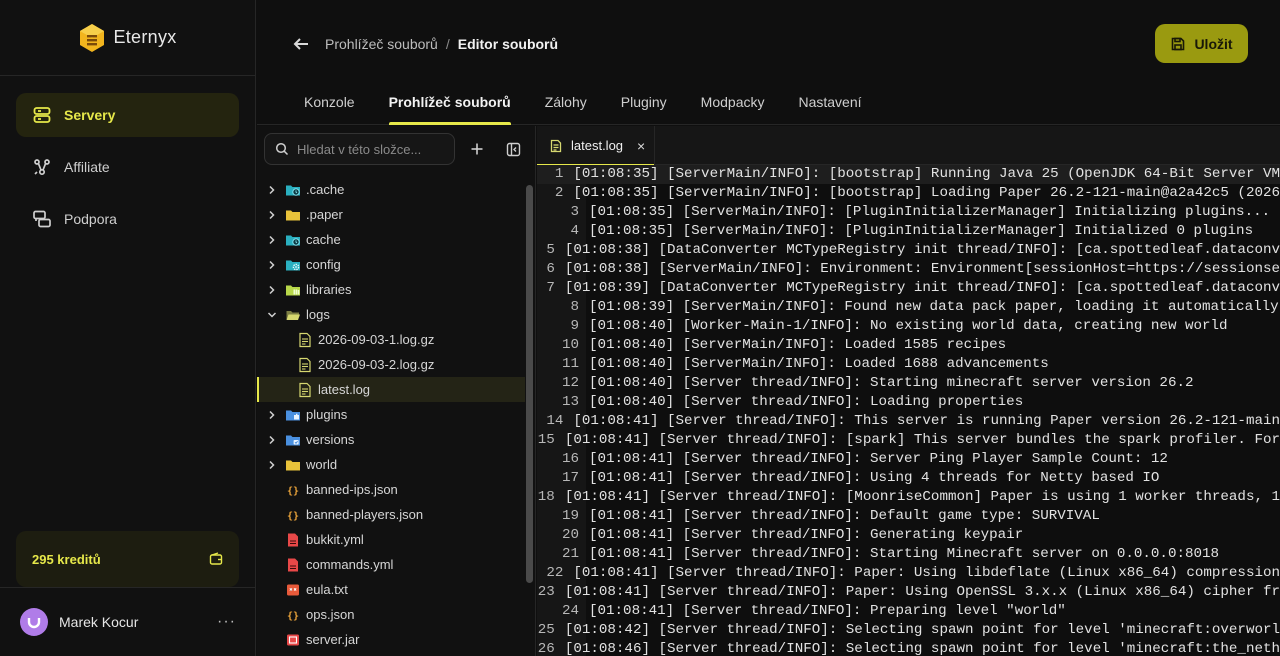 The height and width of the screenshot is (656, 1280). I want to click on tab-modpacky: Modpacky, so click(733, 102).